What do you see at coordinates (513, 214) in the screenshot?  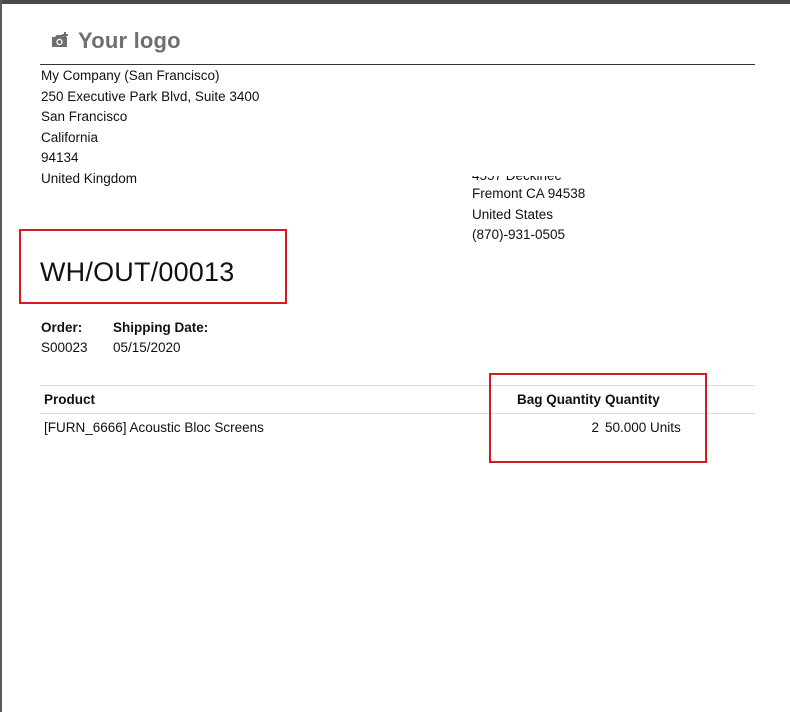 I see `delivery-country: United States` at bounding box center [513, 214].